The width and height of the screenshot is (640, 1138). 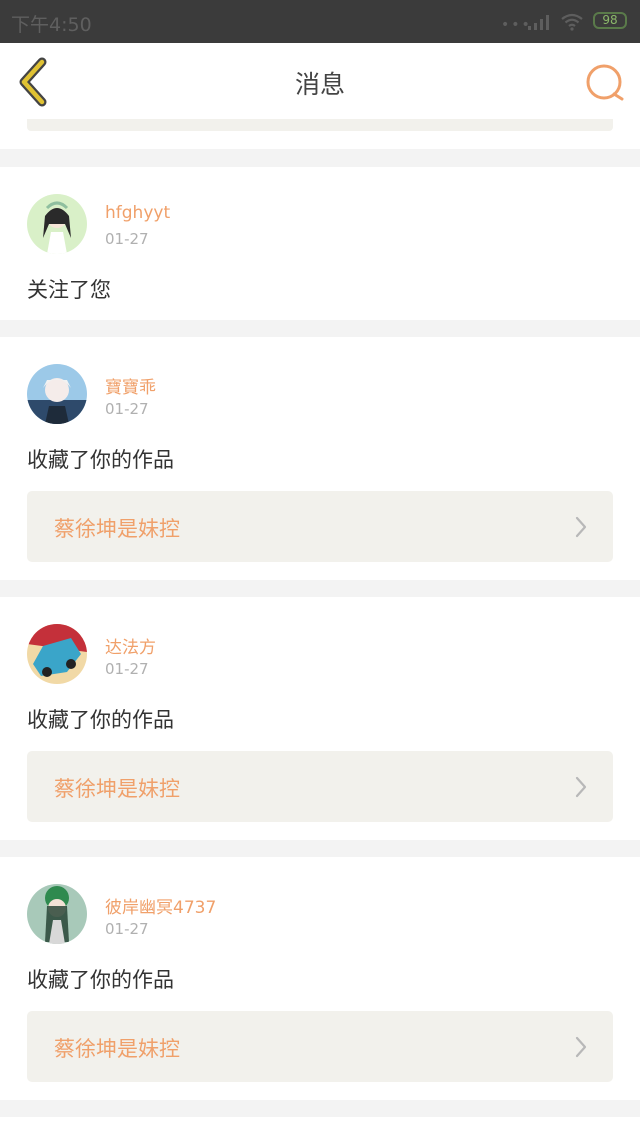 I want to click on username: 寶寶乖, so click(x=130, y=385).